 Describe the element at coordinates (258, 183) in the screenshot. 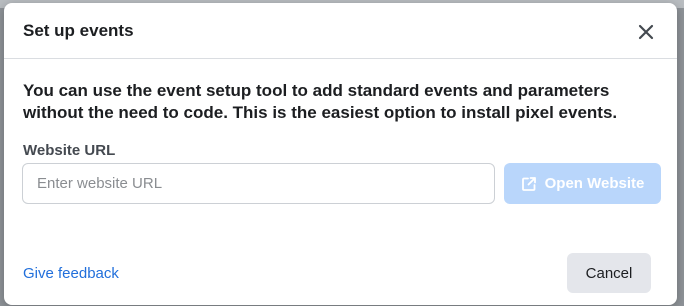

I see `website-url-input` at that location.